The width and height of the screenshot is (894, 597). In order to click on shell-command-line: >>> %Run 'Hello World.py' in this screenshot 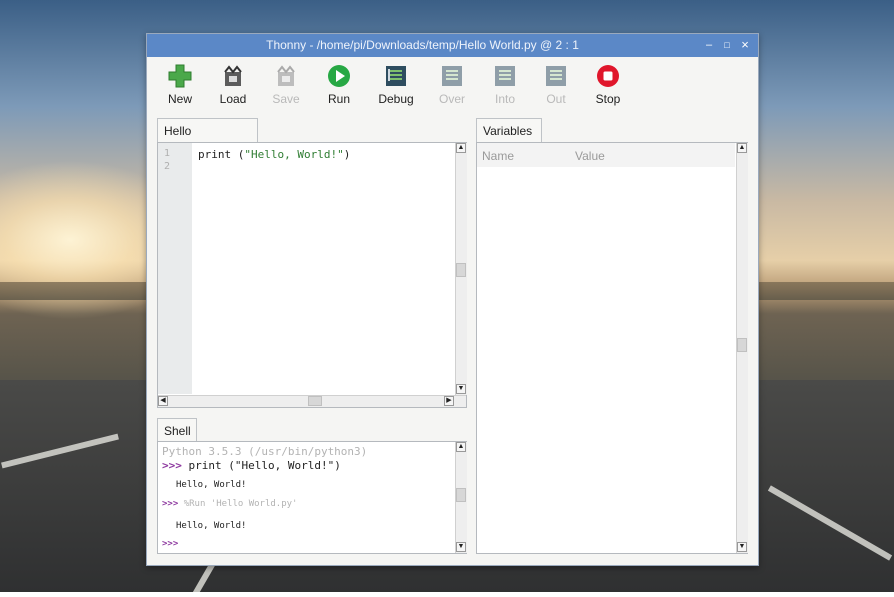, I will do `click(229, 504)`.